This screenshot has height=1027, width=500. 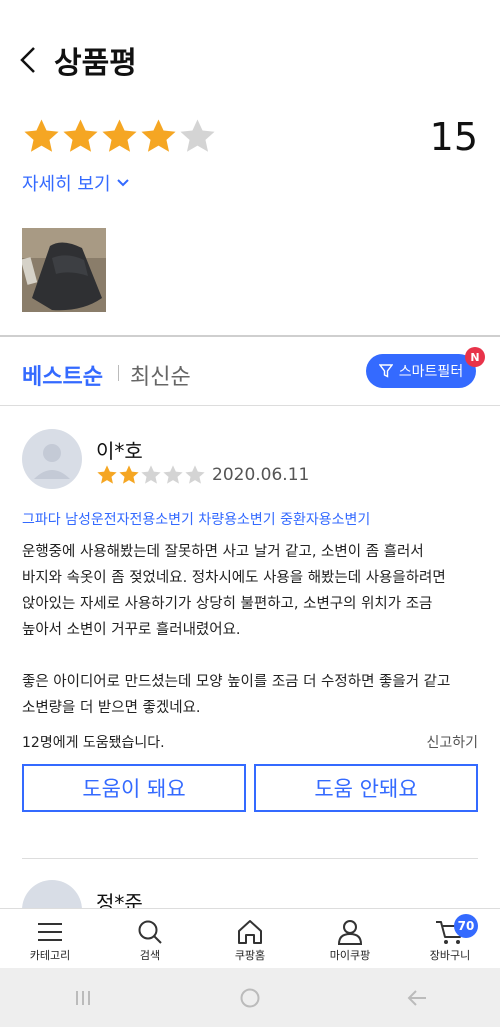 I want to click on chevron-left-icon, so click(x=27, y=60).